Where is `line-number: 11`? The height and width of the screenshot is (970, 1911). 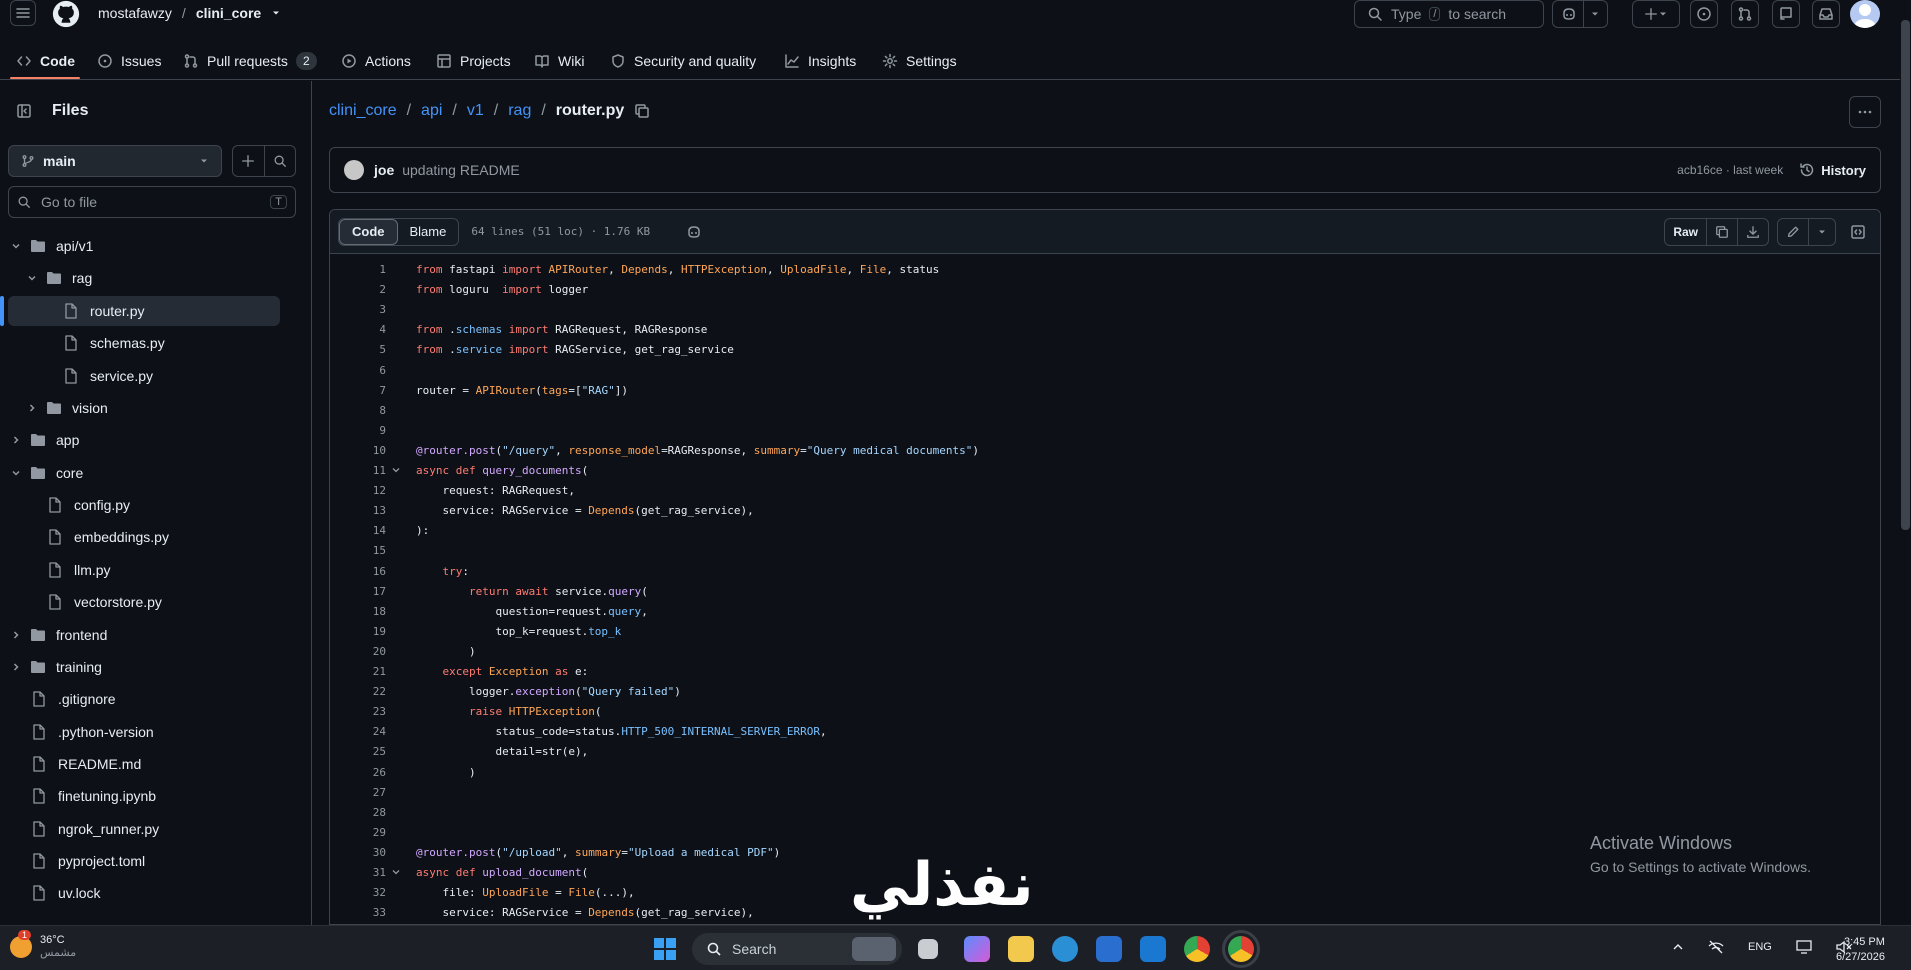
line-number: 11 is located at coordinates (358, 470).